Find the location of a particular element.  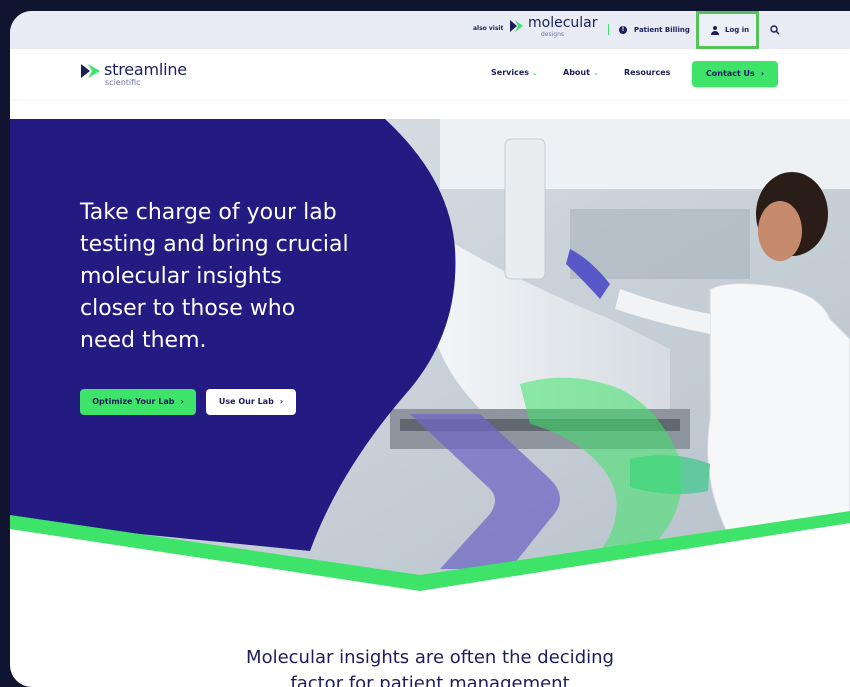

section-heading-line-2: factor for patient management is located at coordinates (430, 680).